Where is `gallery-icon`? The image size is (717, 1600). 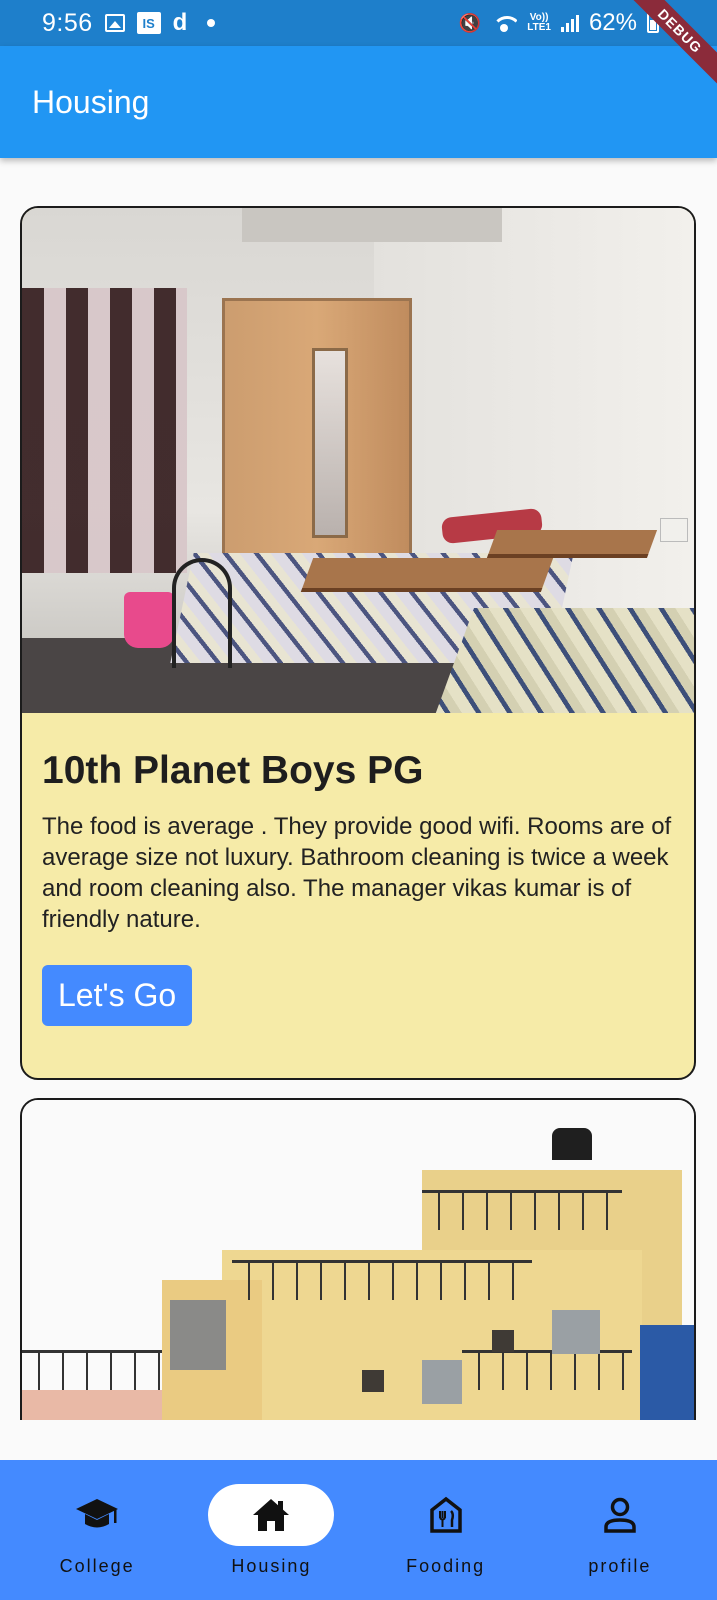
gallery-icon is located at coordinates (114, 23).